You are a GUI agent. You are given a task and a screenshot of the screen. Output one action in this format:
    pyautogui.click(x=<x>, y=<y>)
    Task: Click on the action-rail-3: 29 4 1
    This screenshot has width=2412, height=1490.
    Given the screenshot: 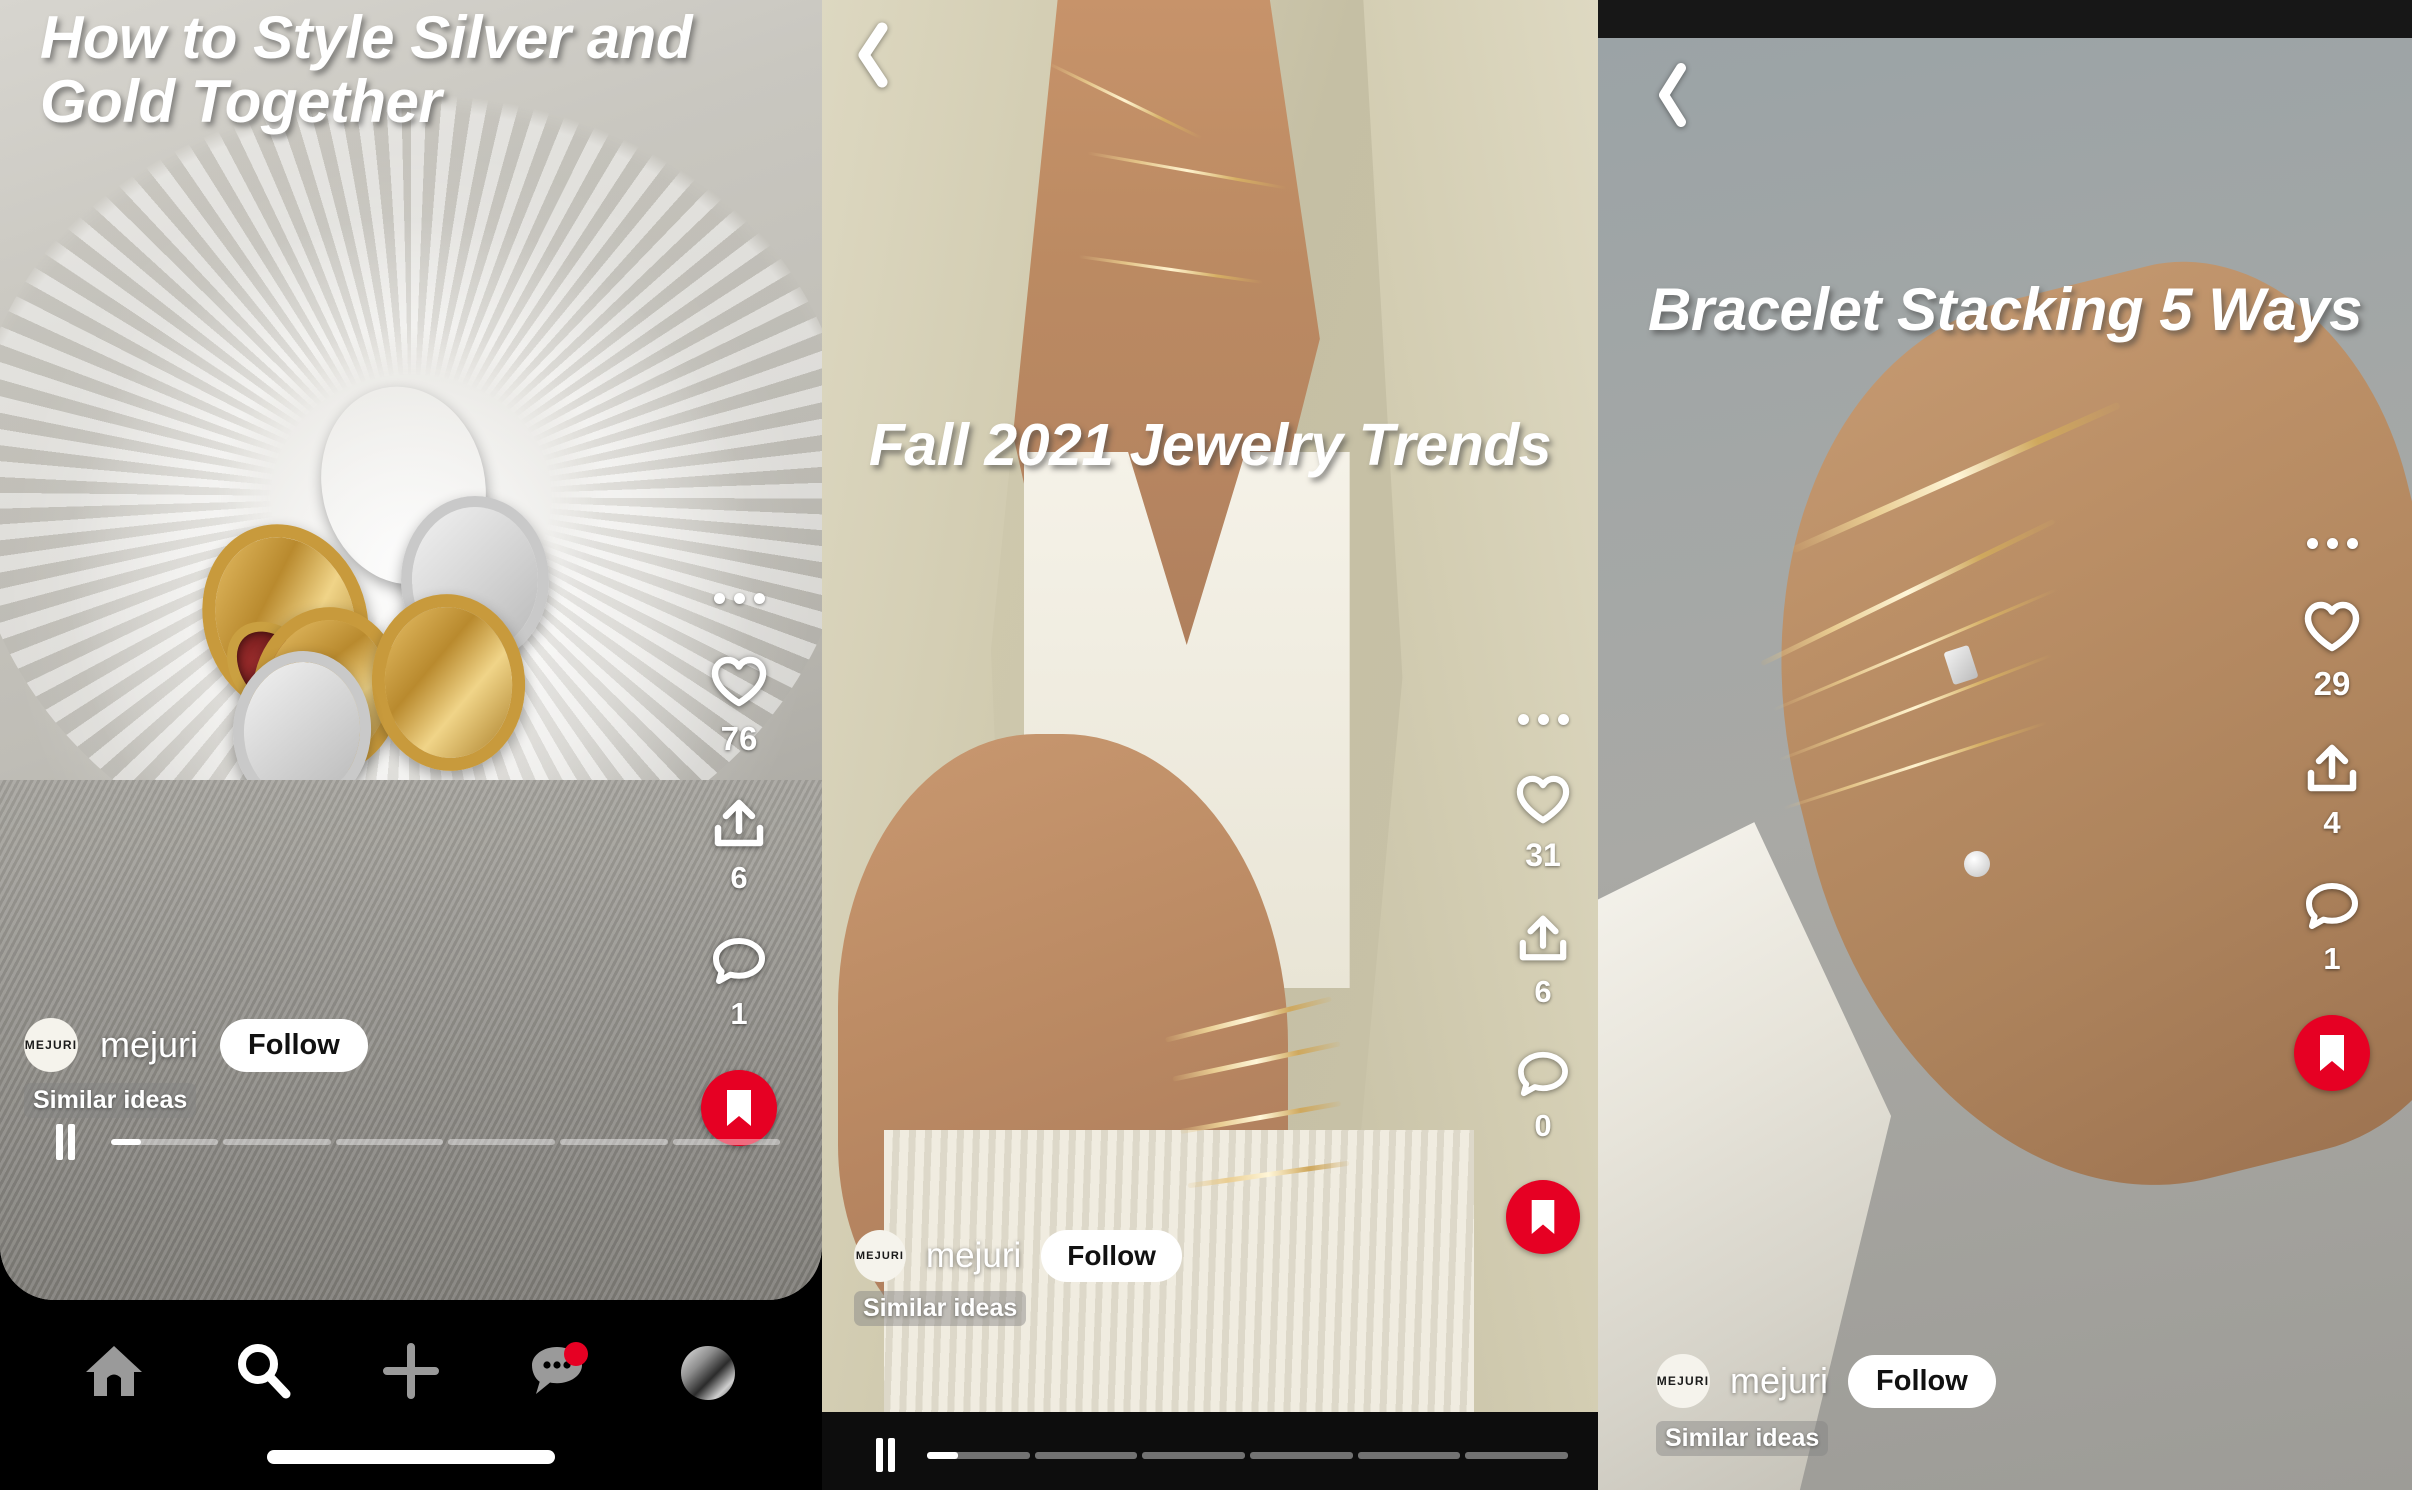 What is the action you would take?
    pyautogui.click(x=2332, y=814)
    